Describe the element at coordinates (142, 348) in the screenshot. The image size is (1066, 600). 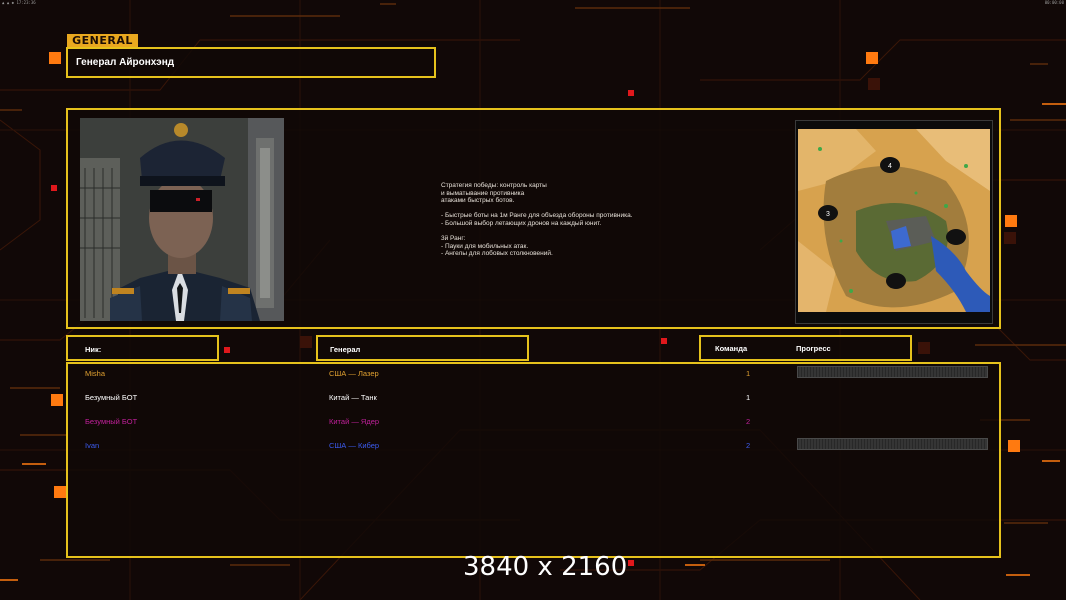
I see `nick-column-header: Ник:` at that location.